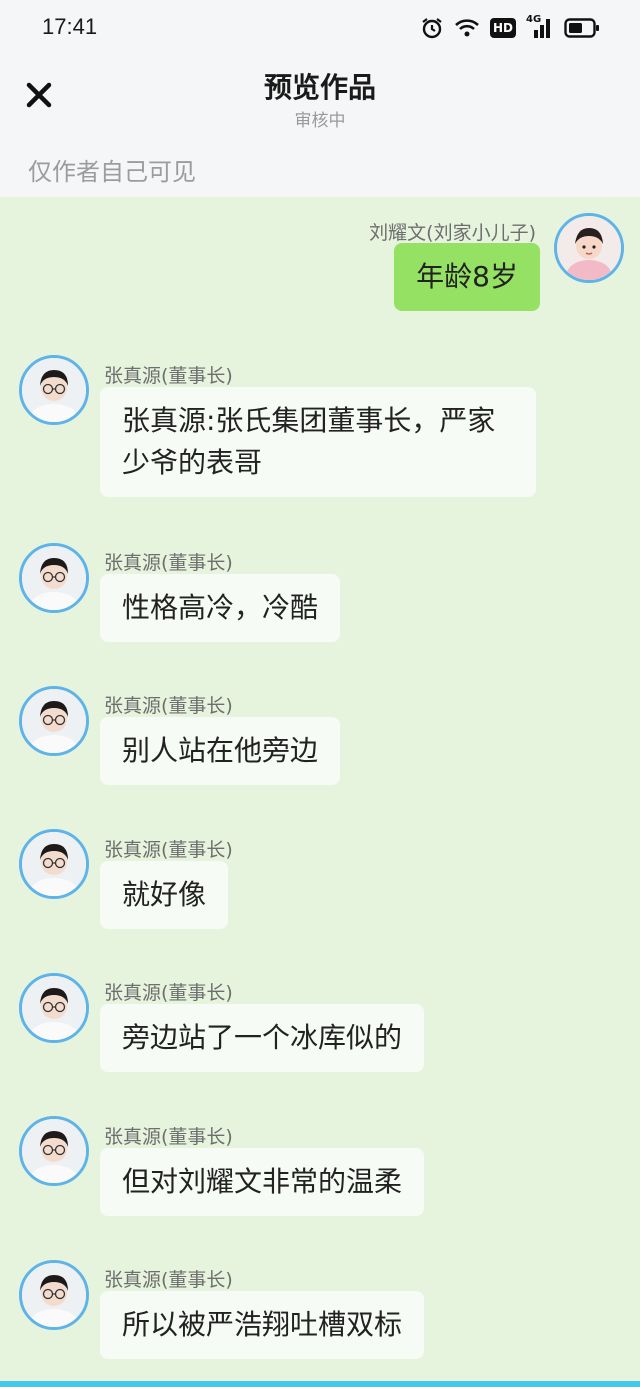  I want to click on status-icons: HD 4G, so click(510, 28).